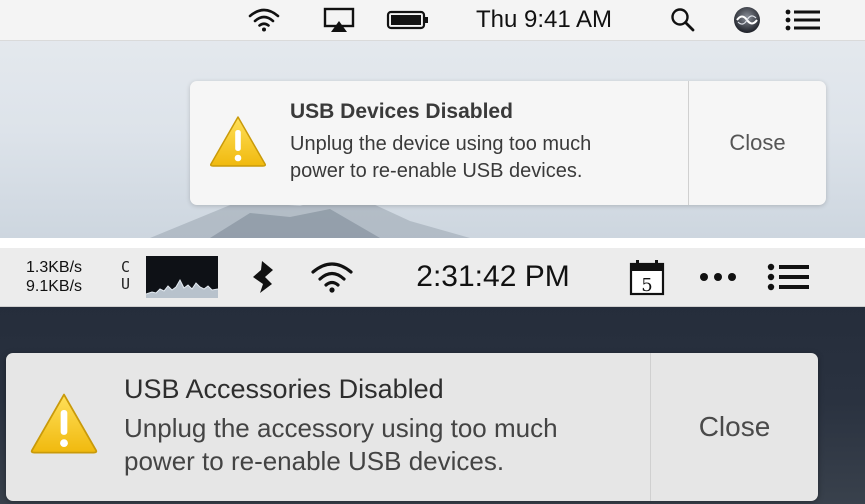 This screenshot has height=504, width=865. What do you see at coordinates (432, 20) in the screenshot?
I see `menu-bar: Thu 9:41 AM` at bounding box center [432, 20].